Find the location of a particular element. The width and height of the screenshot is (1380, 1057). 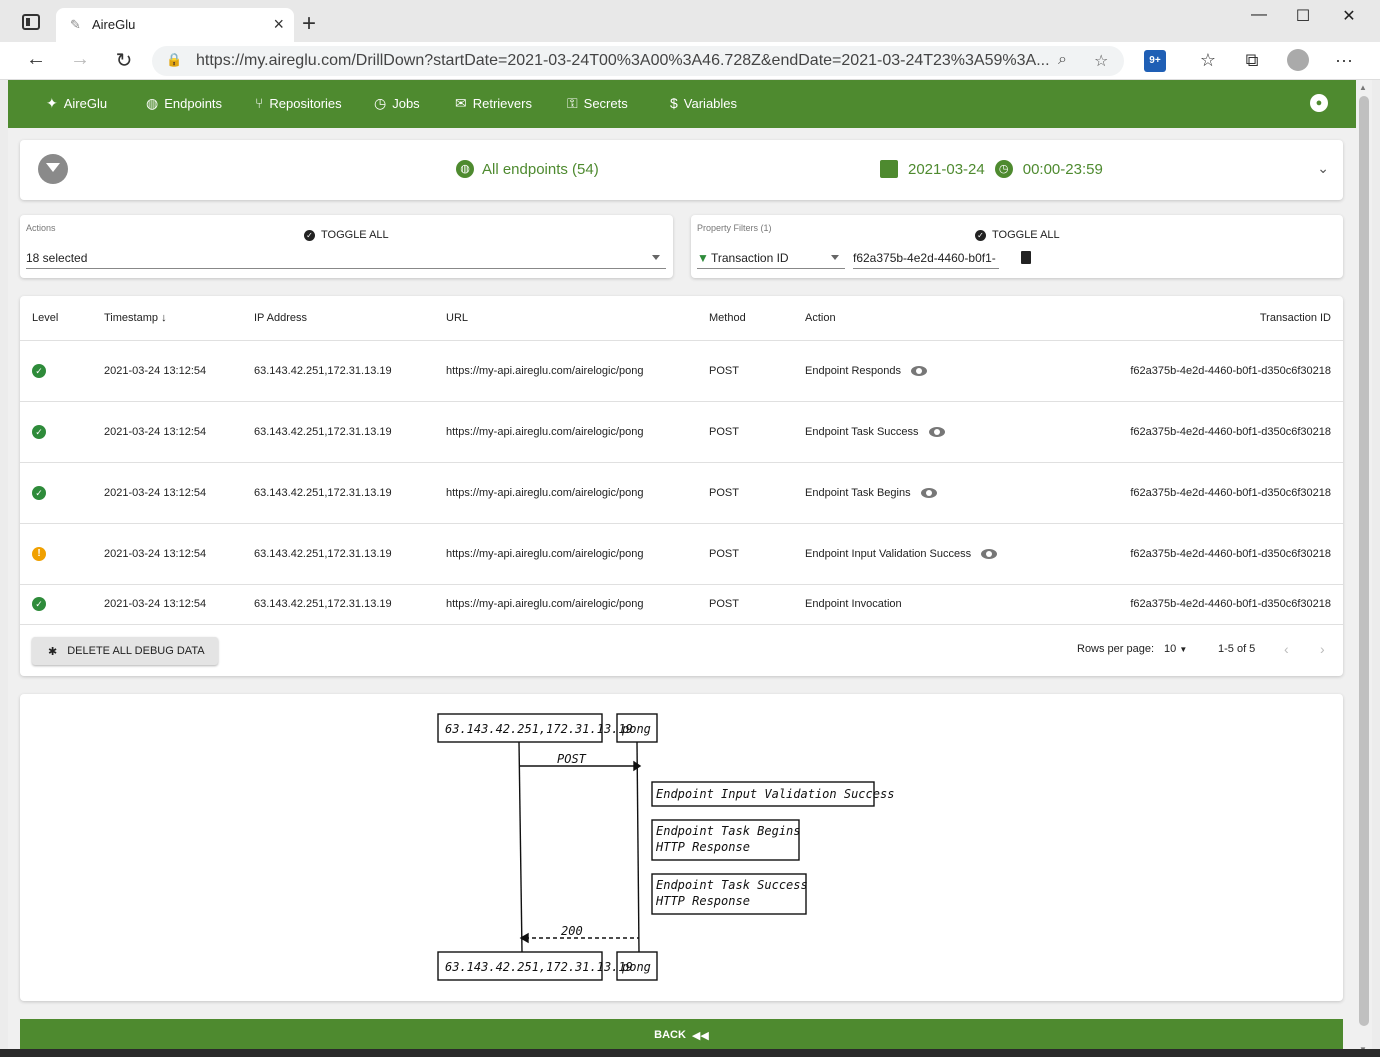

scroll-up-icon: ▲ is located at coordinates (1363, 87).